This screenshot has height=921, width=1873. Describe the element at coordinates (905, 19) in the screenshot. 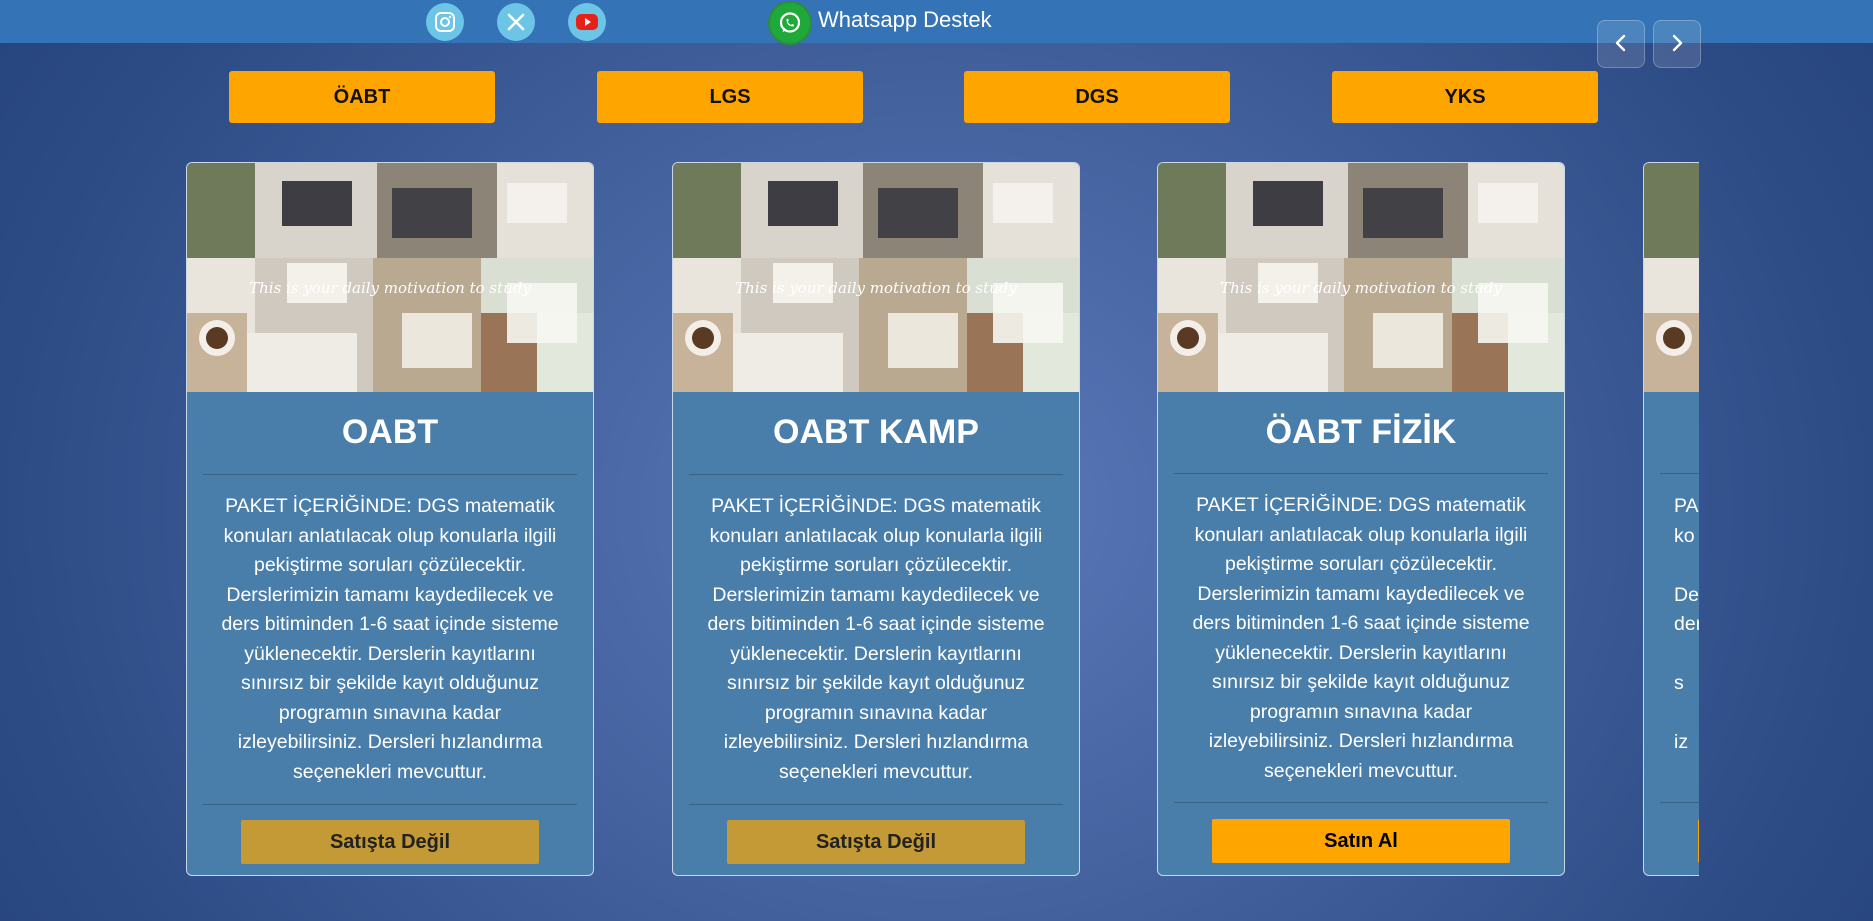

I see `whatsapp-support-label: Whatsapp Destek` at that location.